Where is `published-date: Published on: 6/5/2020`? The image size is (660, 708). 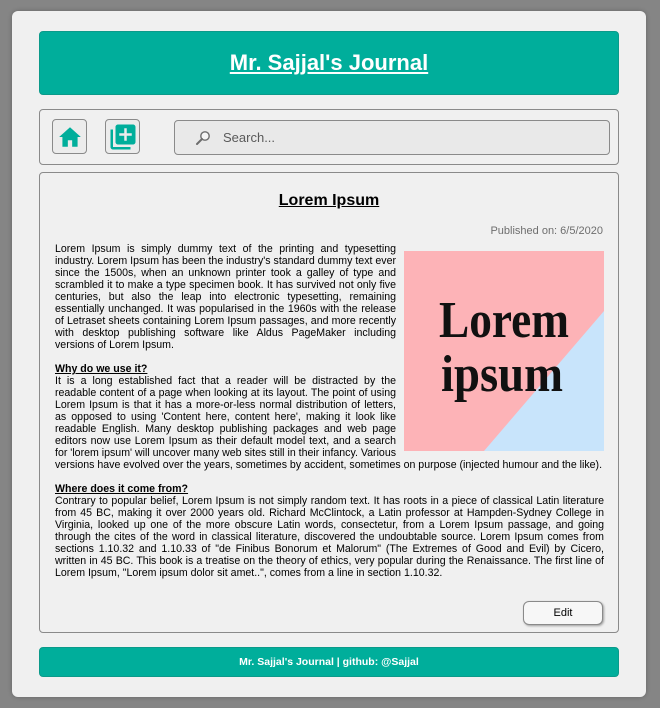
published-date: Published on: 6/5/2020 is located at coordinates (546, 231).